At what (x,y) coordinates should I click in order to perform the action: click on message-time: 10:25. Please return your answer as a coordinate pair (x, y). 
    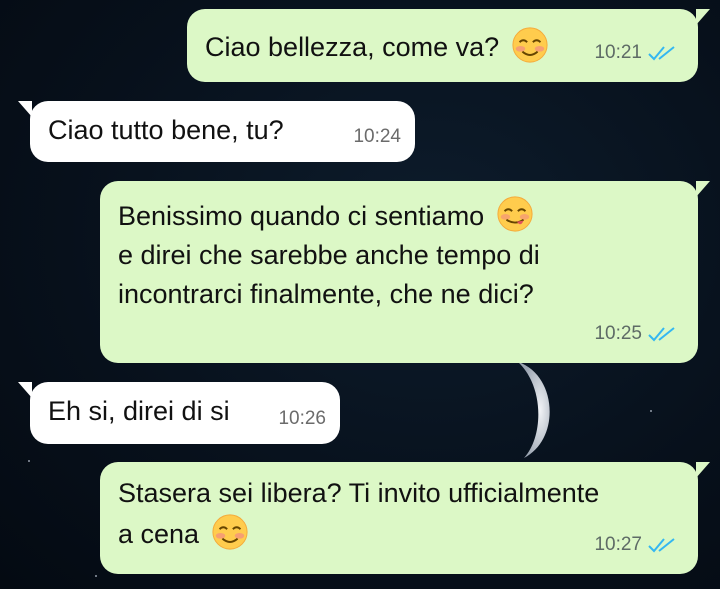
    Looking at the image, I should click on (618, 333).